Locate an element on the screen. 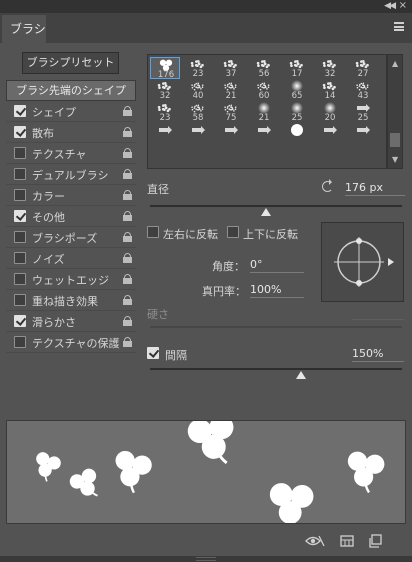  spacing-slider-track is located at coordinates (276, 369).